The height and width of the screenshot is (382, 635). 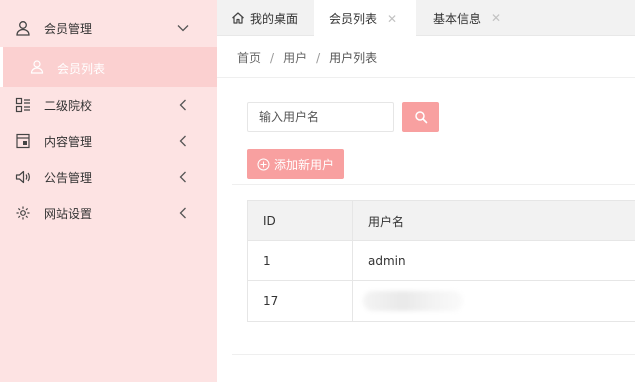 I want to click on cell-username, so click(x=494, y=301).